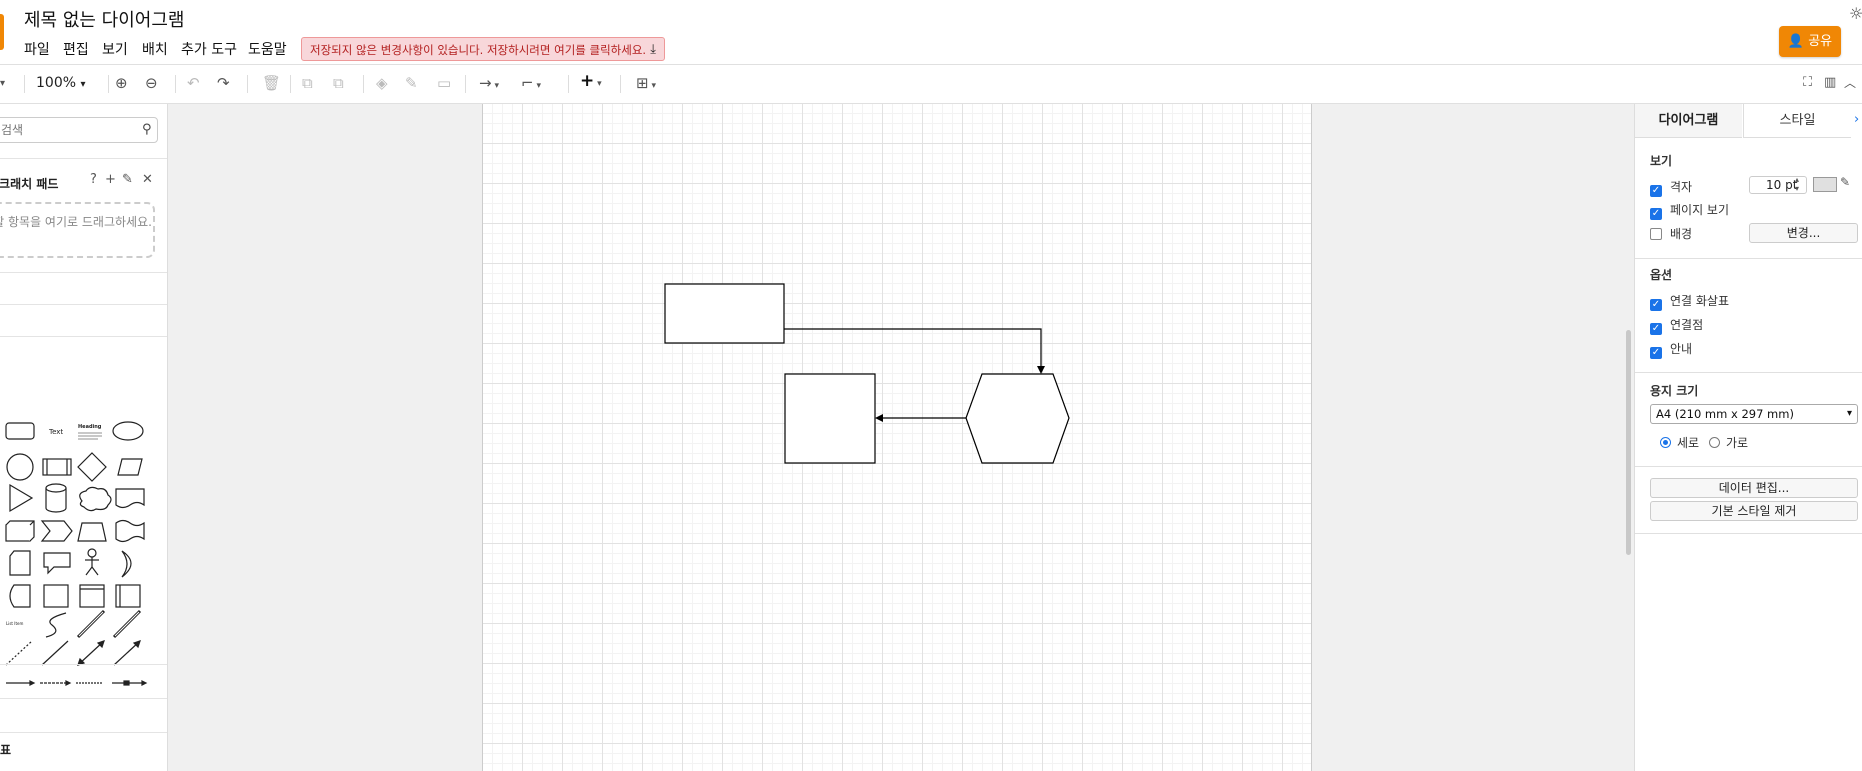 Image resolution: width=1862 pixels, height=771 pixels. I want to click on shape-or, so click(126, 564).